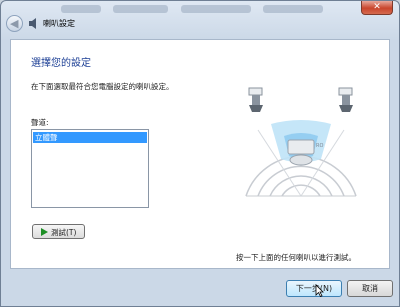  What do you see at coordinates (90, 137) in the screenshot?
I see `list-item-stereo: 立體聲` at bounding box center [90, 137].